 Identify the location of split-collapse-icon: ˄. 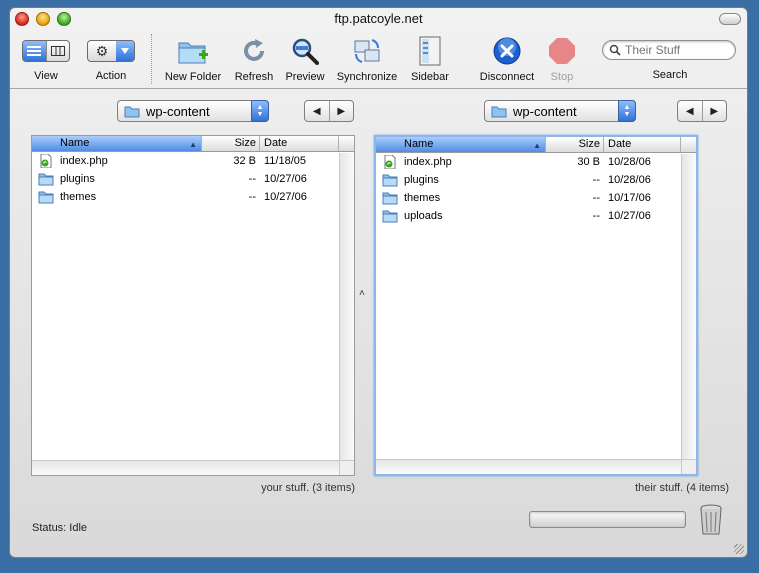
(362, 293).